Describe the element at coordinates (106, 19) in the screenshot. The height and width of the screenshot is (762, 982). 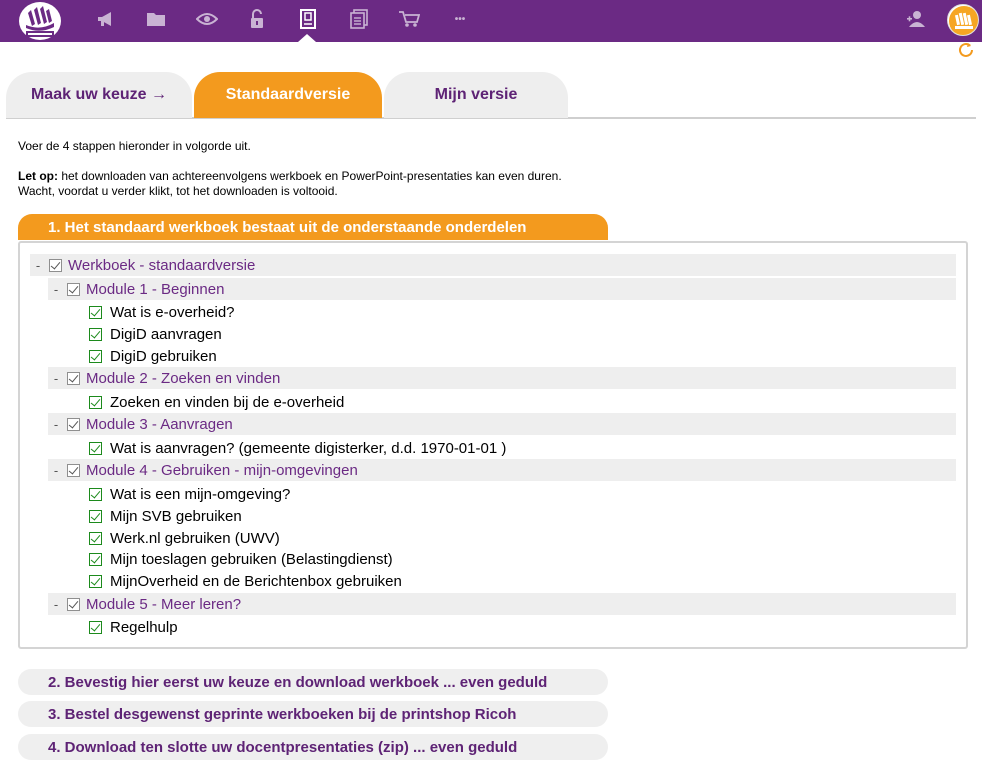
I see `megaphone-icon` at that location.